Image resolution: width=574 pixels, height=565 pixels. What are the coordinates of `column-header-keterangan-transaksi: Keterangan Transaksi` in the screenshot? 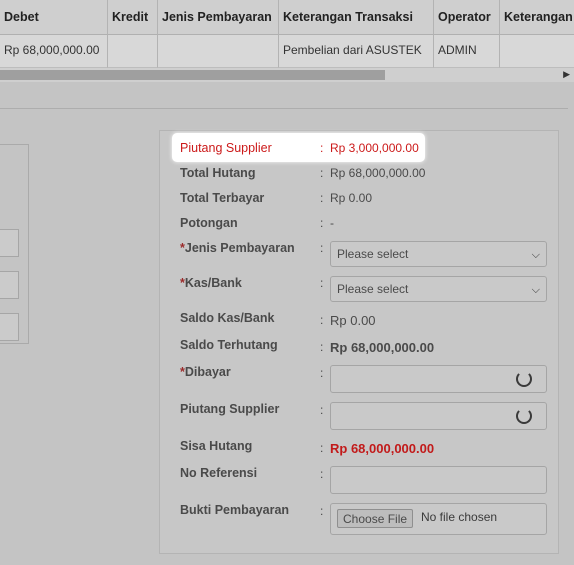 It's located at (356, 17).